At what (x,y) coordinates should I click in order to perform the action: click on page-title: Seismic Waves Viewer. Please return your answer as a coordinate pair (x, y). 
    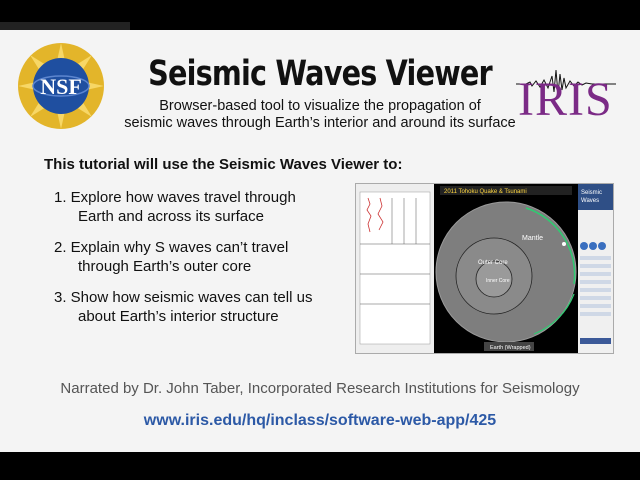
    Looking at the image, I should click on (320, 74).